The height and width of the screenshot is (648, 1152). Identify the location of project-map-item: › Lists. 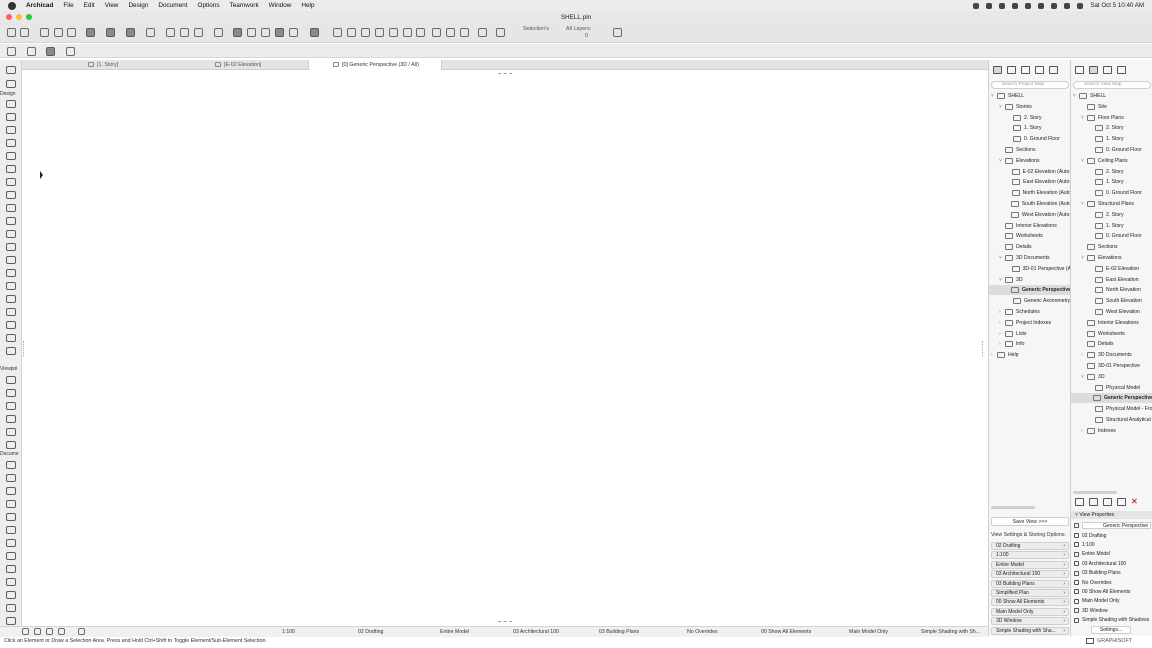
(1030, 334).